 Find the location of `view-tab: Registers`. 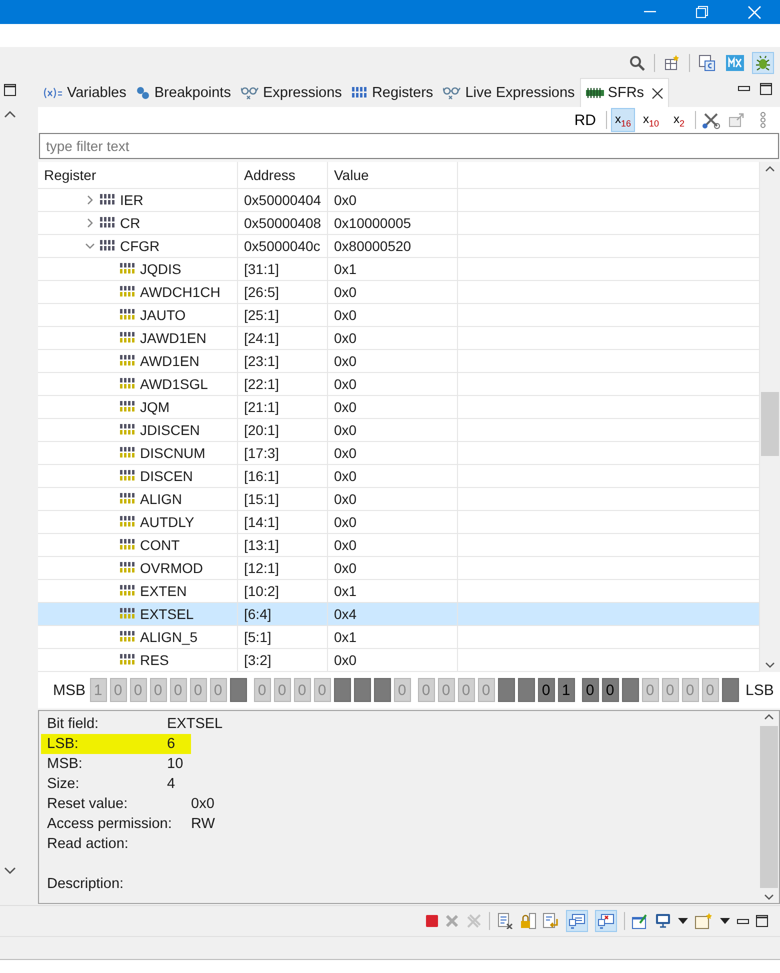

view-tab: Registers is located at coordinates (392, 93).